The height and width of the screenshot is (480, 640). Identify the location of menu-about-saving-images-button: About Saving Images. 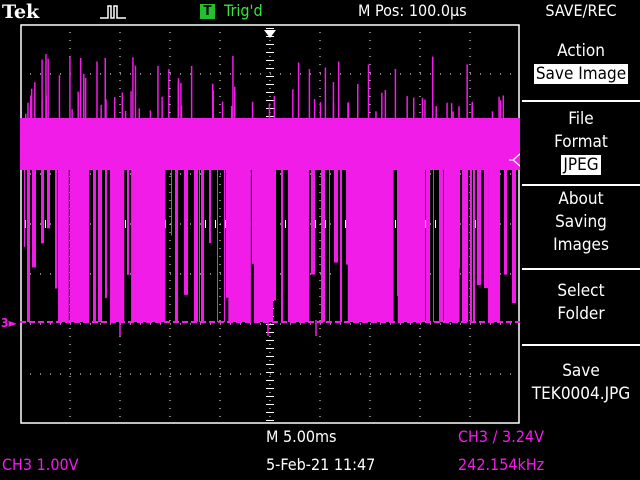
(581, 222).